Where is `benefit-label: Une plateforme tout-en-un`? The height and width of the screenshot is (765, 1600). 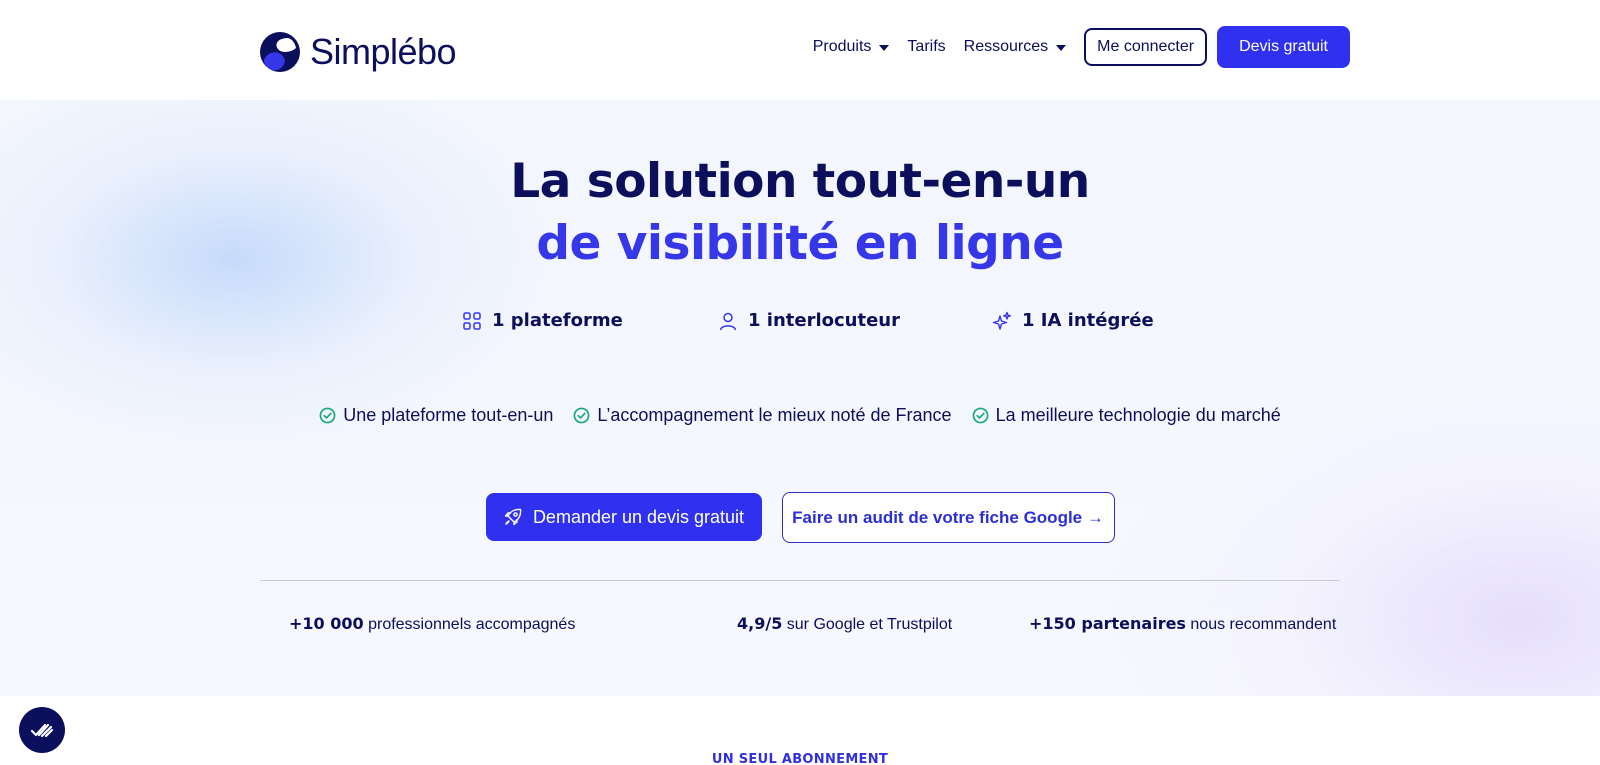 benefit-label: Une plateforme tout-en-un is located at coordinates (448, 415).